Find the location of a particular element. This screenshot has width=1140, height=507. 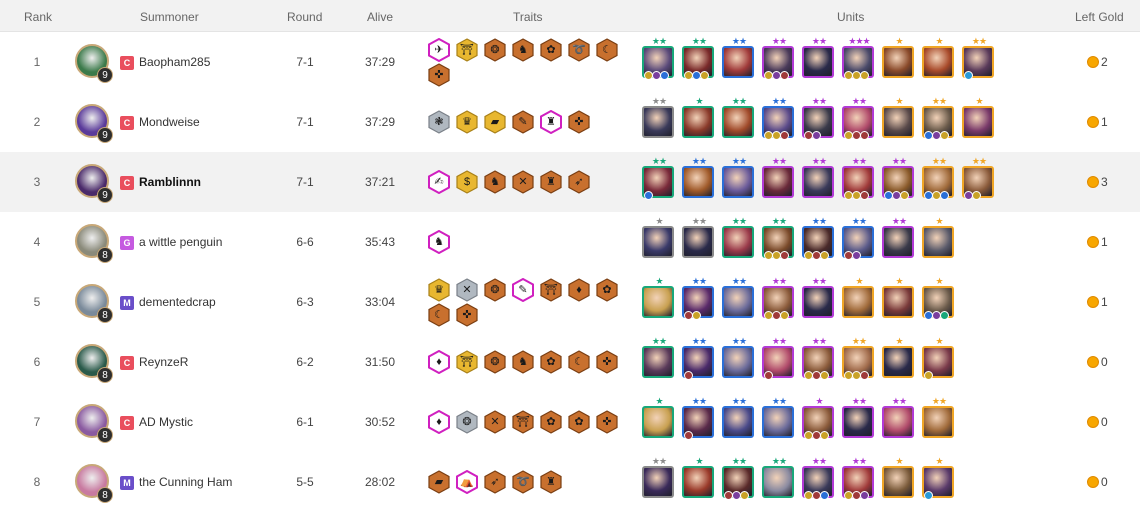

summoner-name: Baopham285 is located at coordinates (174, 62).